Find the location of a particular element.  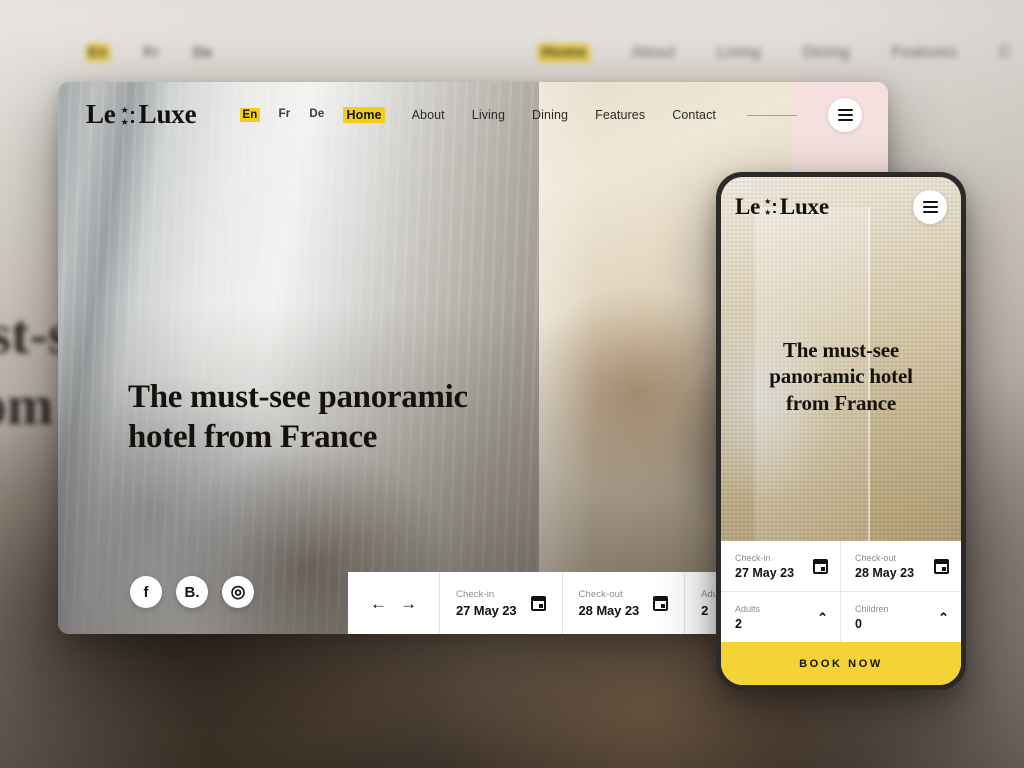

tripadvisor-icon: ◎ is located at coordinates (238, 592).